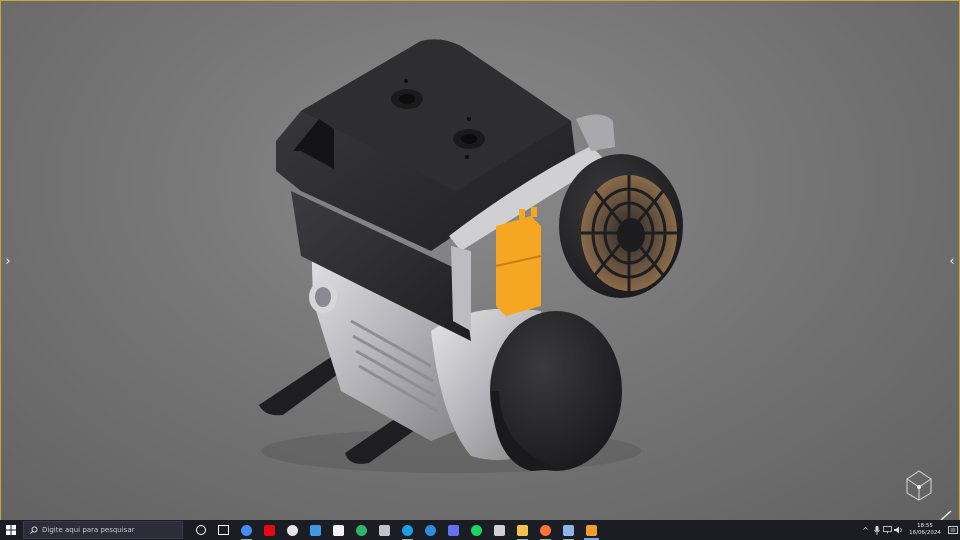  I want to click on microphone-icon, so click(876, 530).